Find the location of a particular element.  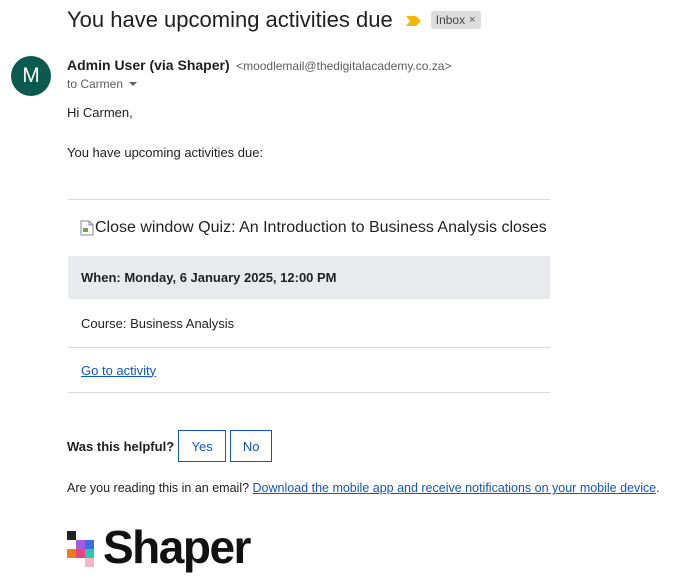

sender-name: Admin User (via Shaper) is located at coordinates (148, 65).